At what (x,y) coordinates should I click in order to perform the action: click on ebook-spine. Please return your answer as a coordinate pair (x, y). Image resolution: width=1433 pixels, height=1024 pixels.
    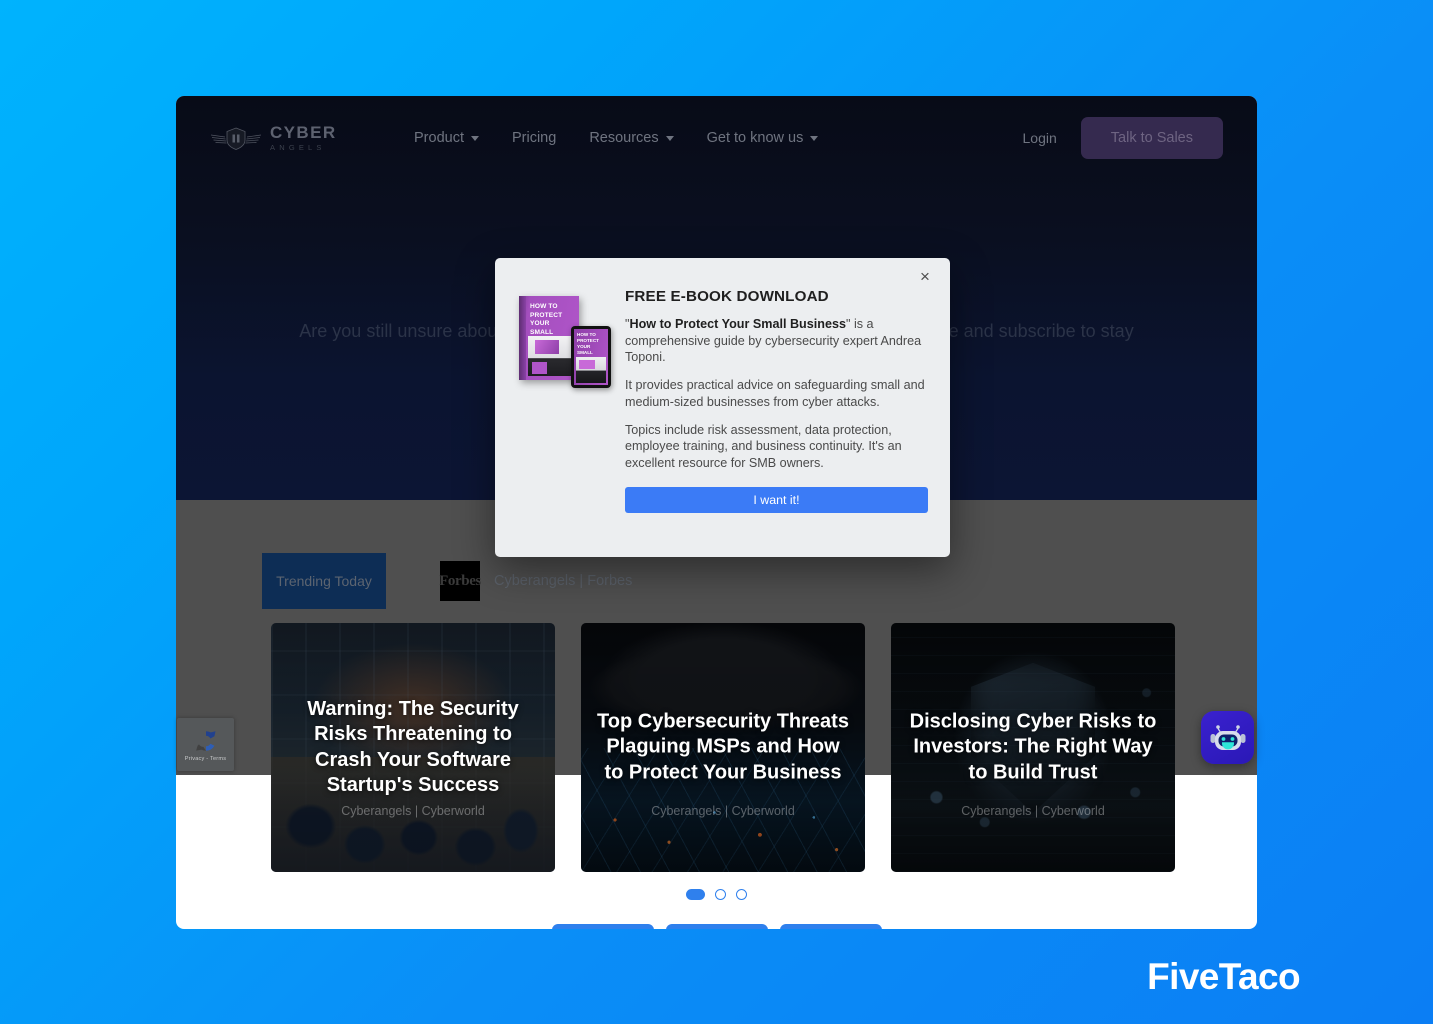
    Looking at the image, I should click on (522, 338).